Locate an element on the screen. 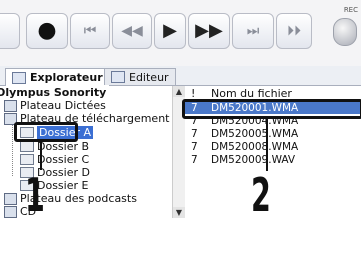  skip-forward-icon: ⏭ is located at coordinates (253, 31).